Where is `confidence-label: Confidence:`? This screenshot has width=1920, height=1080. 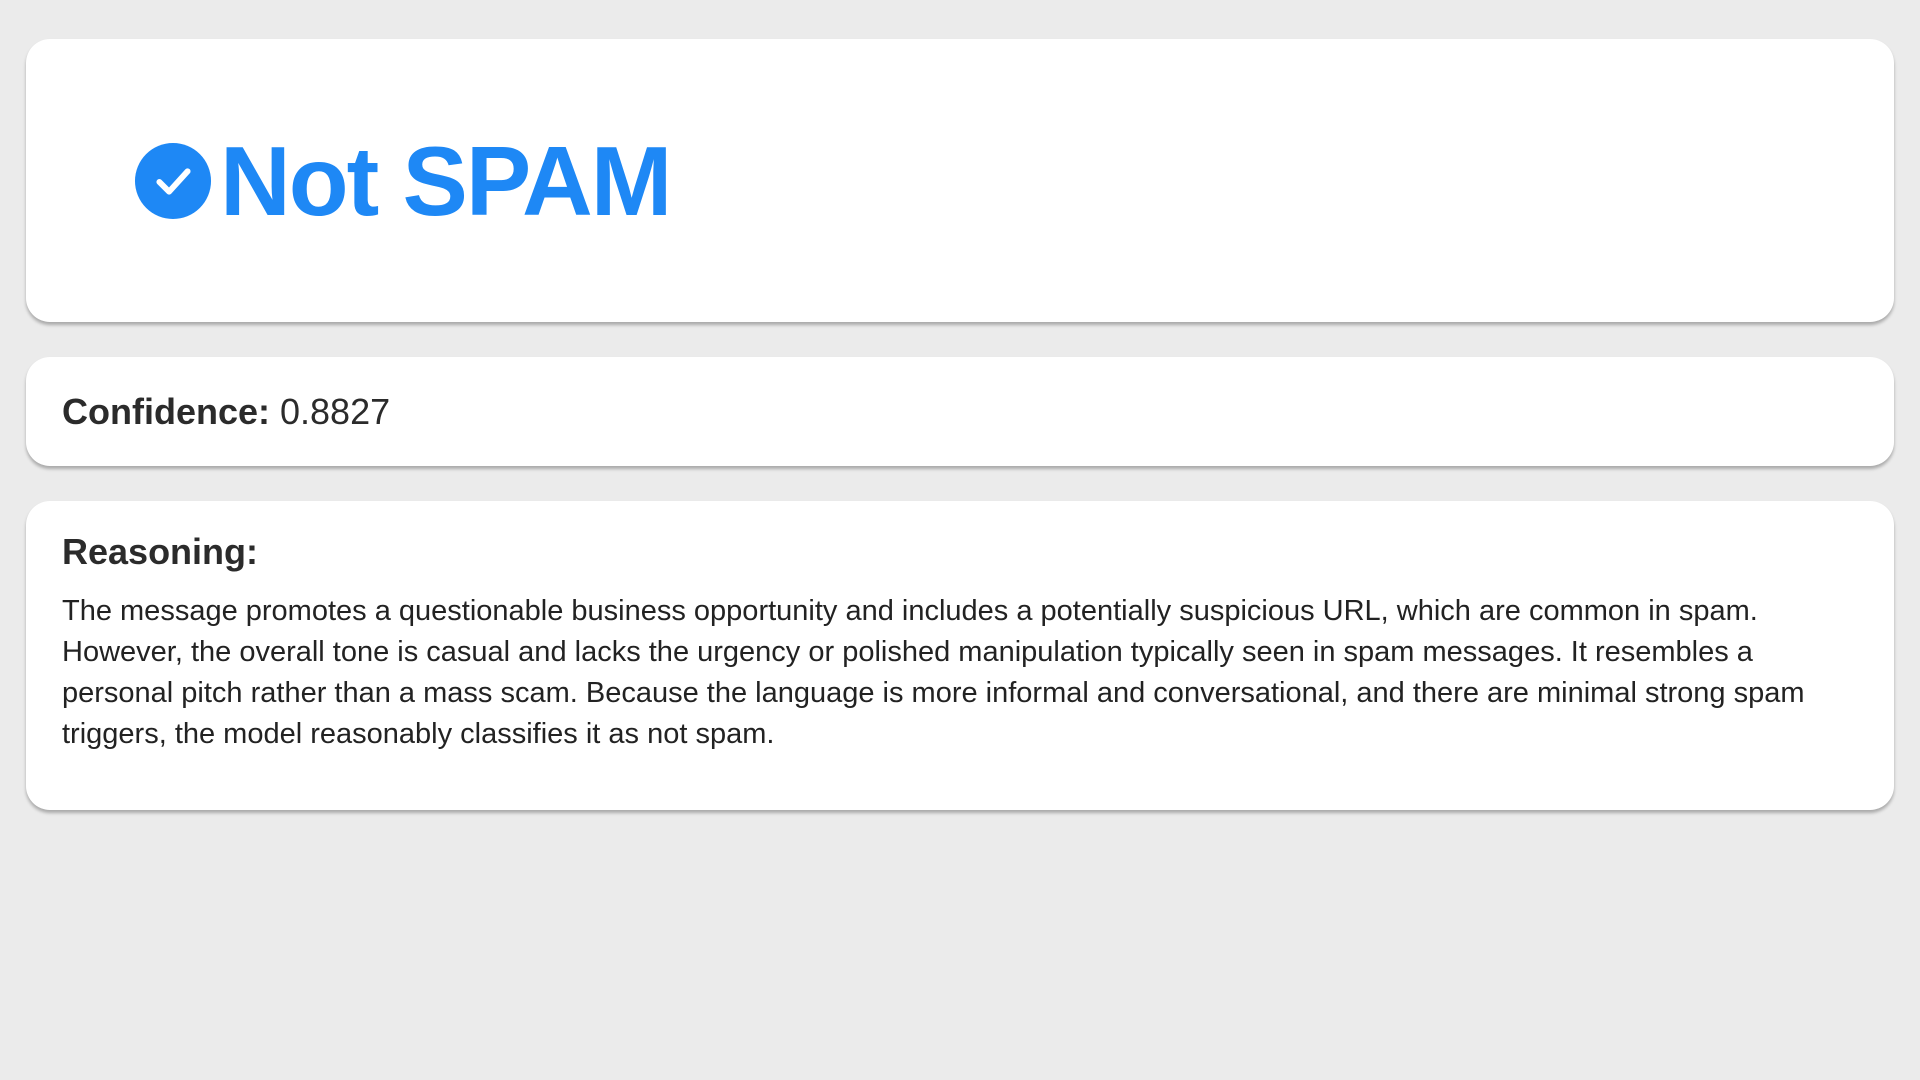
confidence-label: Confidence: is located at coordinates (166, 411).